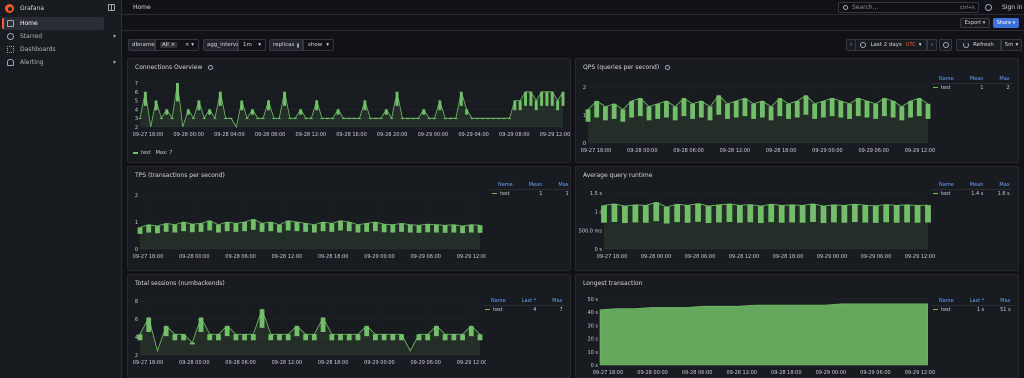 The width and height of the screenshot is (1024, 378). I want to click on sidebar-header: Grafana, so click(60, 8).